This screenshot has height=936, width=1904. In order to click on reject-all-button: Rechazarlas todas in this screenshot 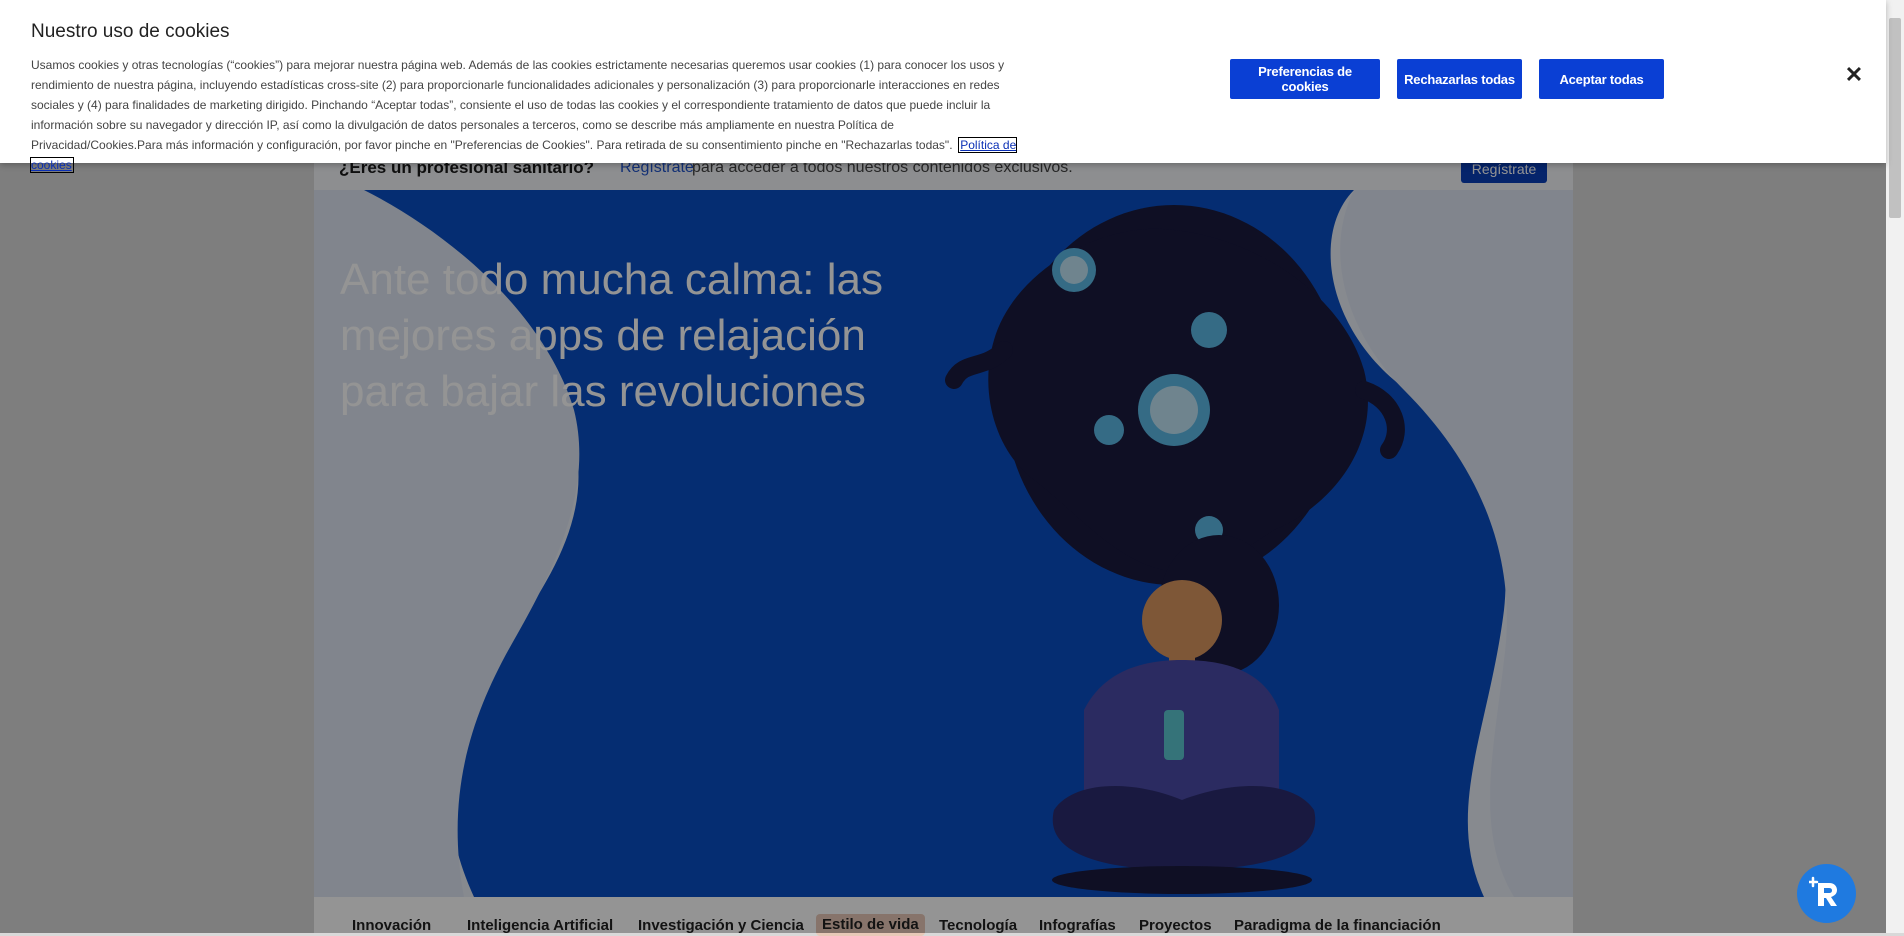, I will do `click(1459, 79)`.